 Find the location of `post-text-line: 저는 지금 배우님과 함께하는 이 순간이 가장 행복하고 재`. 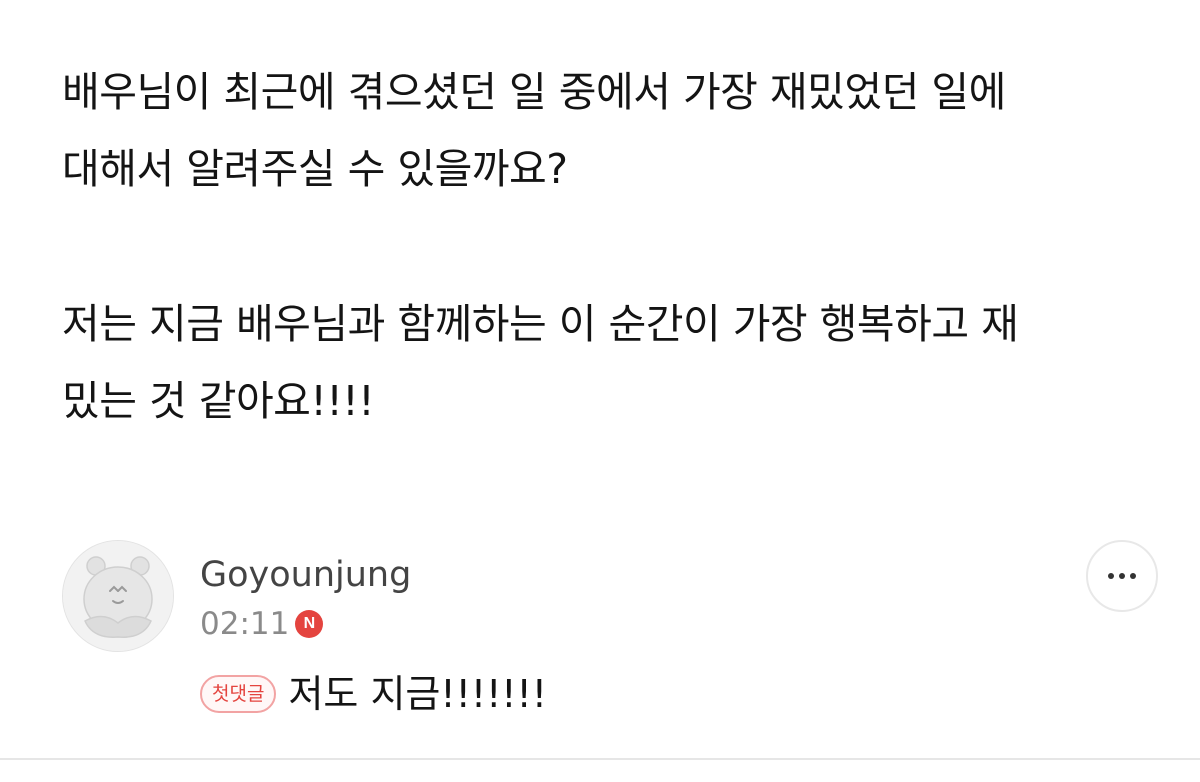

post-text-line: 저는 지금 배우님과 함께하는 이 순간이 가장 행복하고 재 is located at coordinates (540, 324).